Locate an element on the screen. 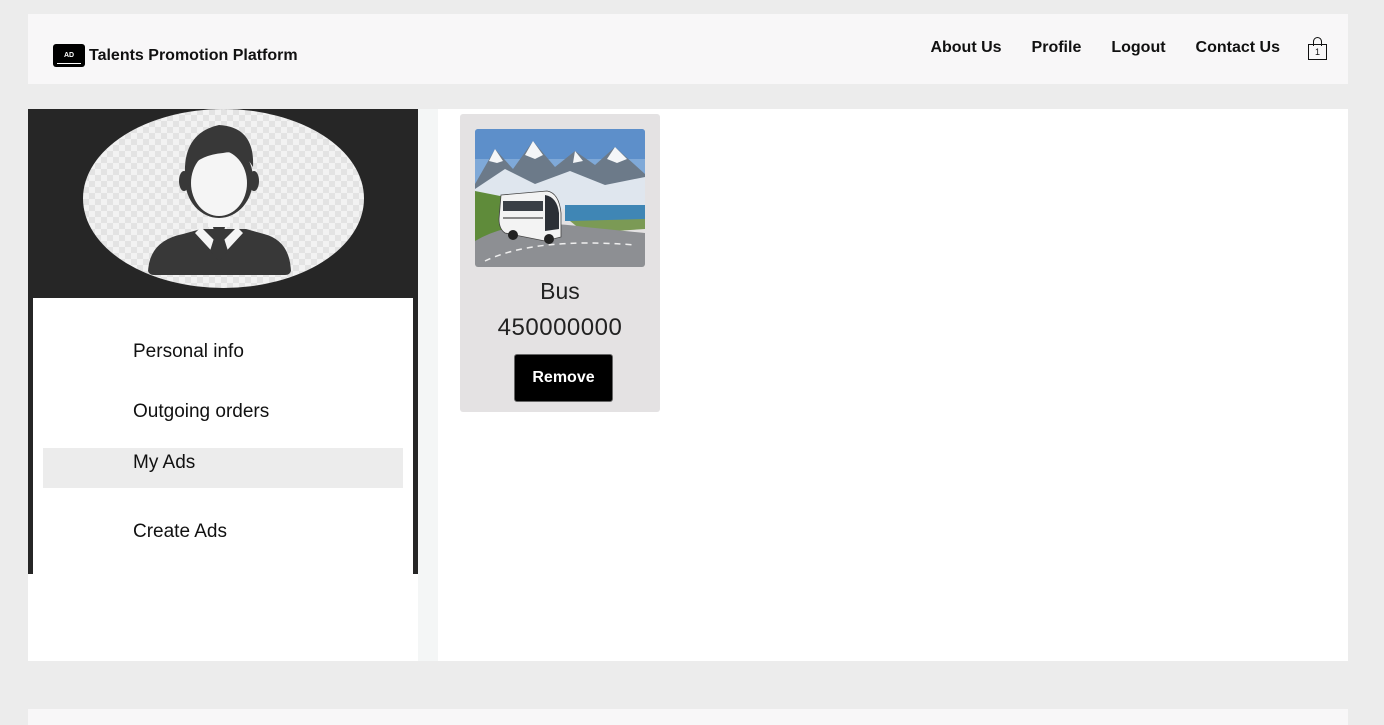 Image resolution: width=1384 pixels, height=725 pixels. menu-item-my-ads: My Ads is located at coordinates (223, 468).